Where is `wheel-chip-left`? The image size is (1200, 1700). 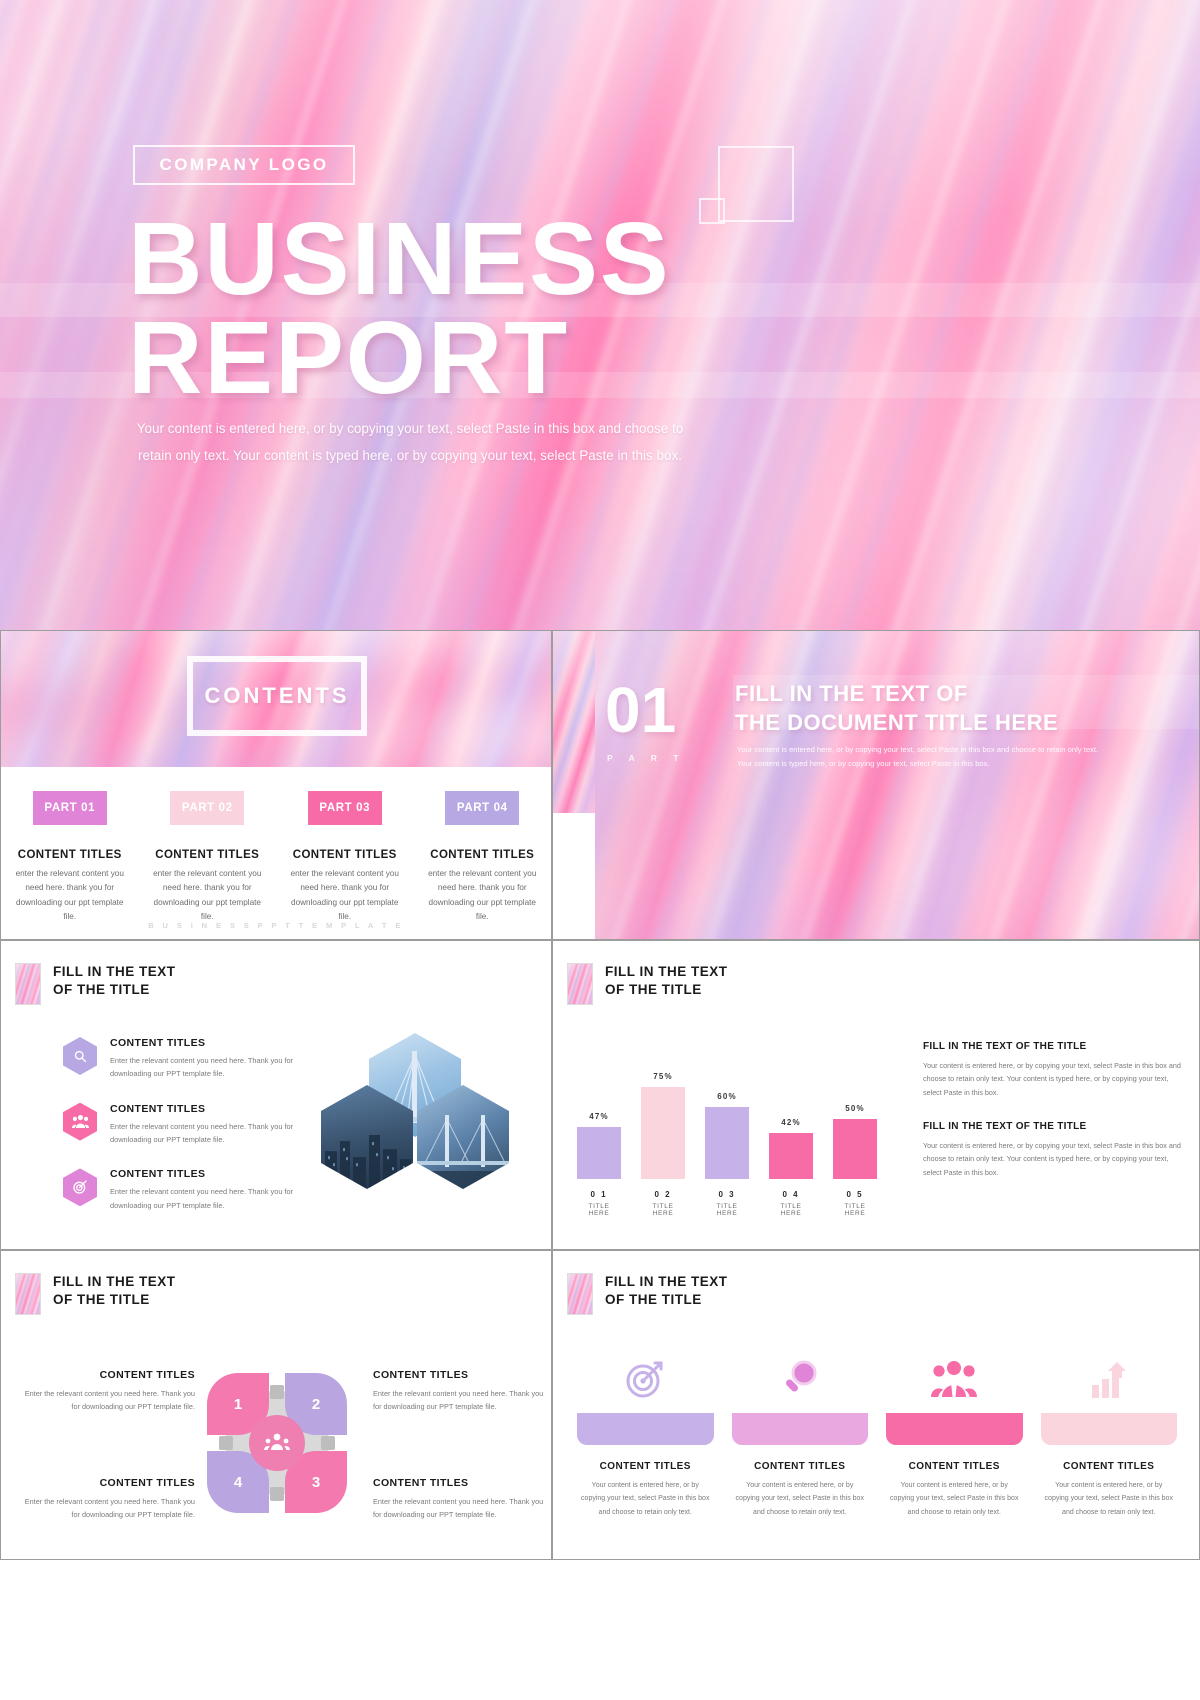
wheel-chip-left is located at coordinates (226, 1443).